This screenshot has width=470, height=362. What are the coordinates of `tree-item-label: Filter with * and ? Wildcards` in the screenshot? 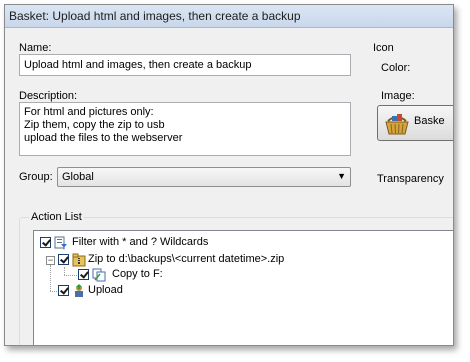 It's located at (140, 242).